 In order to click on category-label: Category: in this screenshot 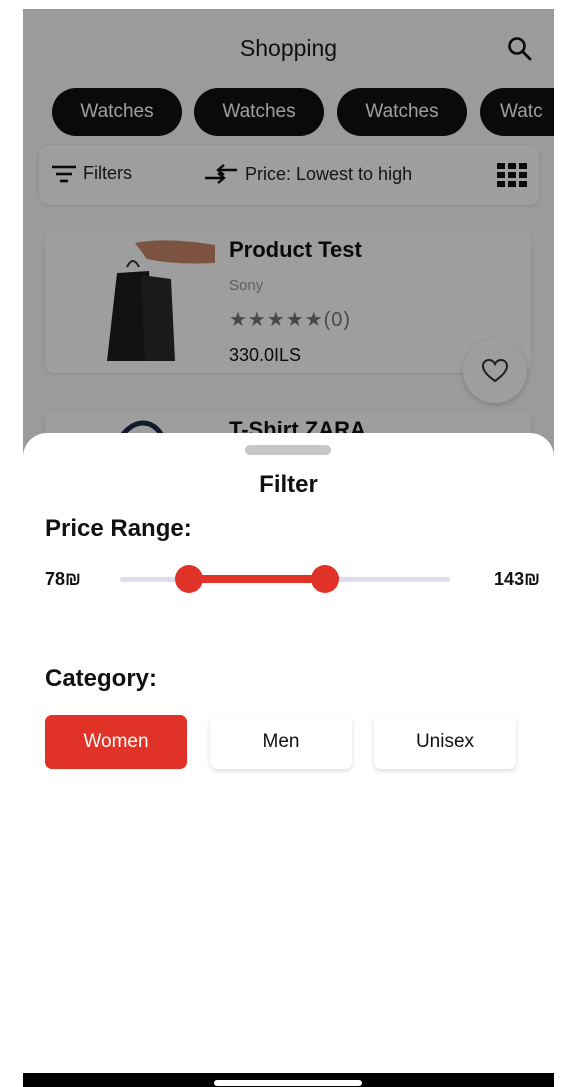, I will do `click(101, 678)`.